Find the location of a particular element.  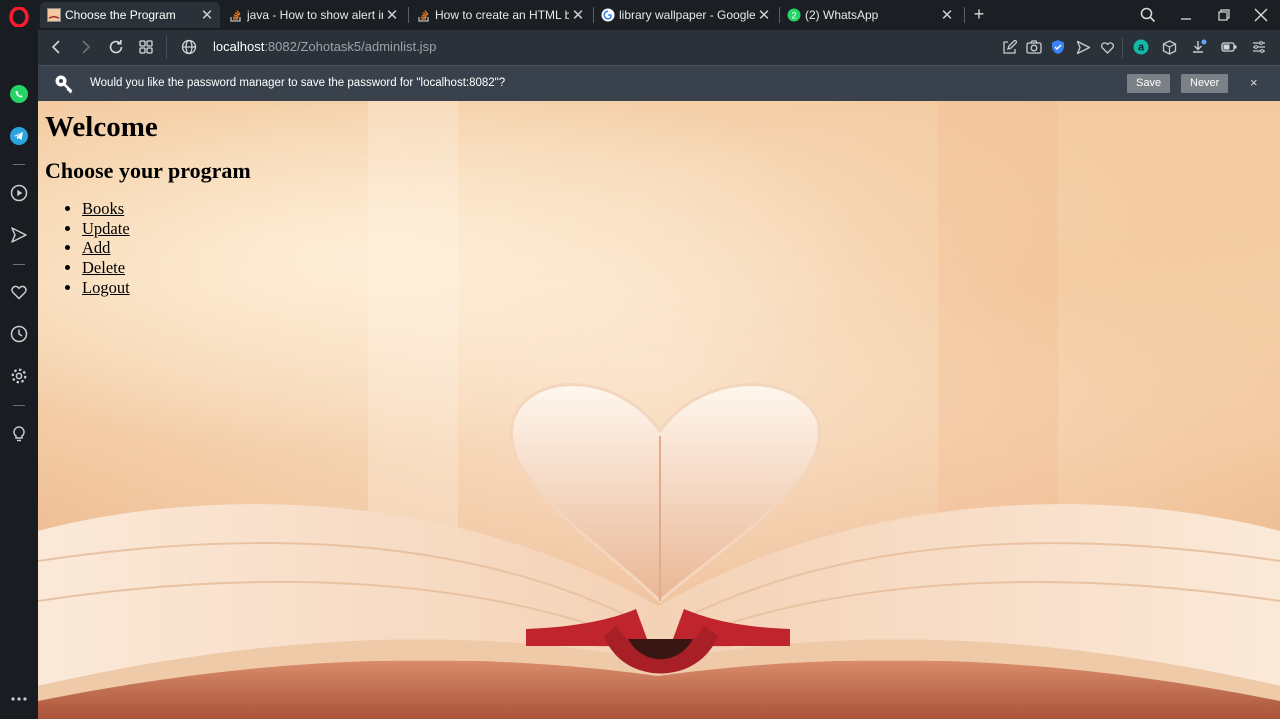

more-icon is located at coordinates (19, 699).